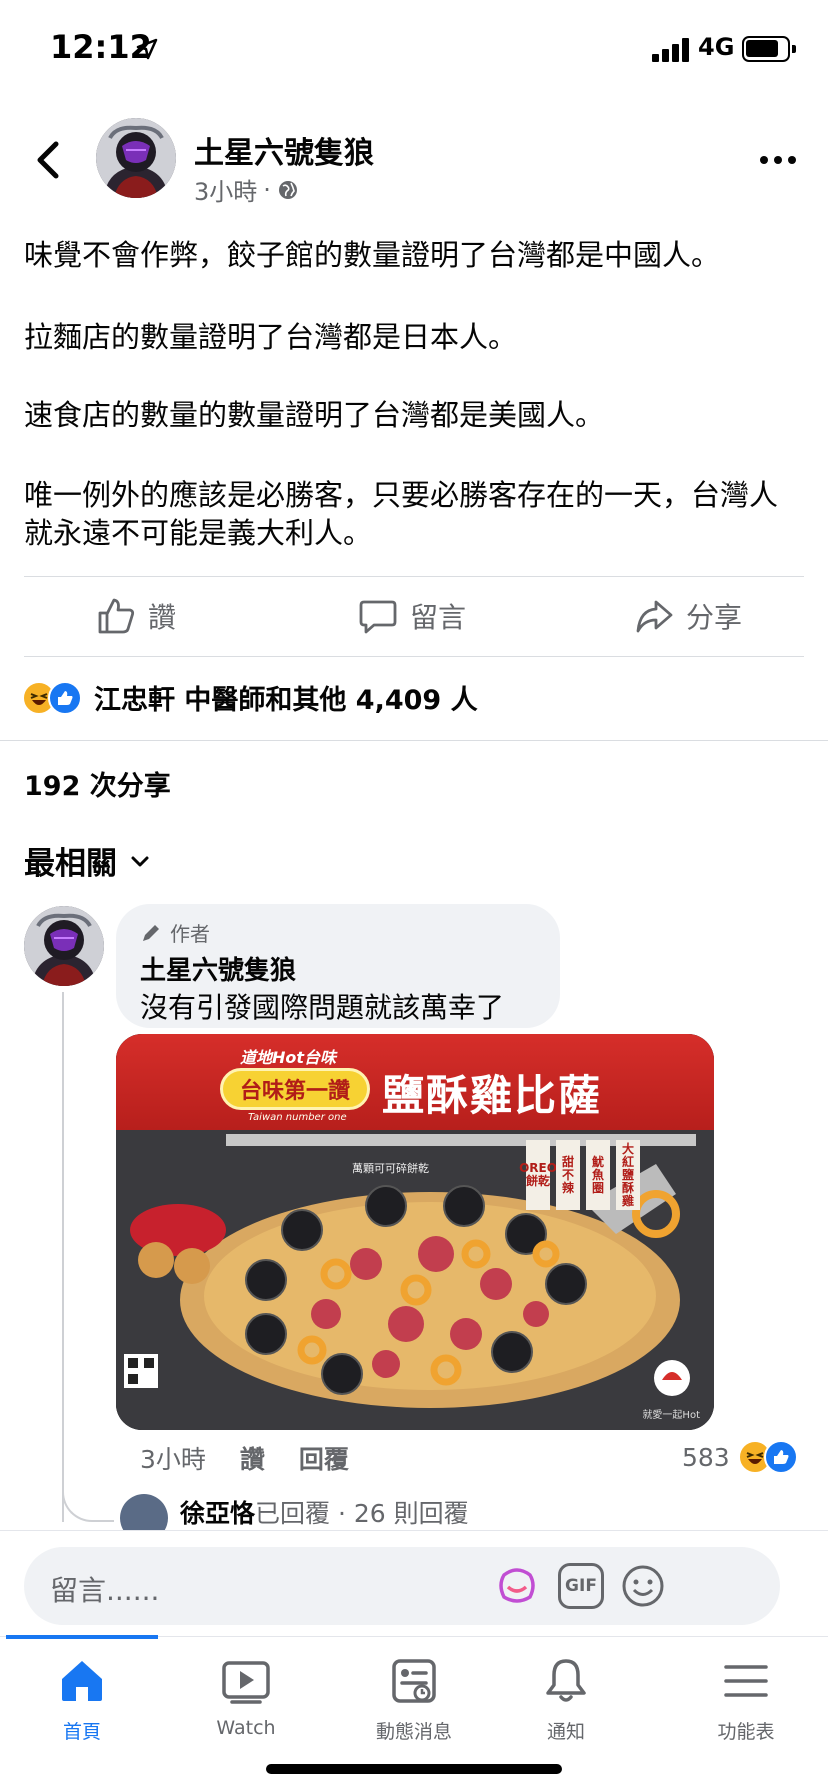 This screenshot has height=1792, width=828. Describe the element at coordinates (411, 1513) in the screenshot. I see `reply-count: 26 則回覆` at that location.